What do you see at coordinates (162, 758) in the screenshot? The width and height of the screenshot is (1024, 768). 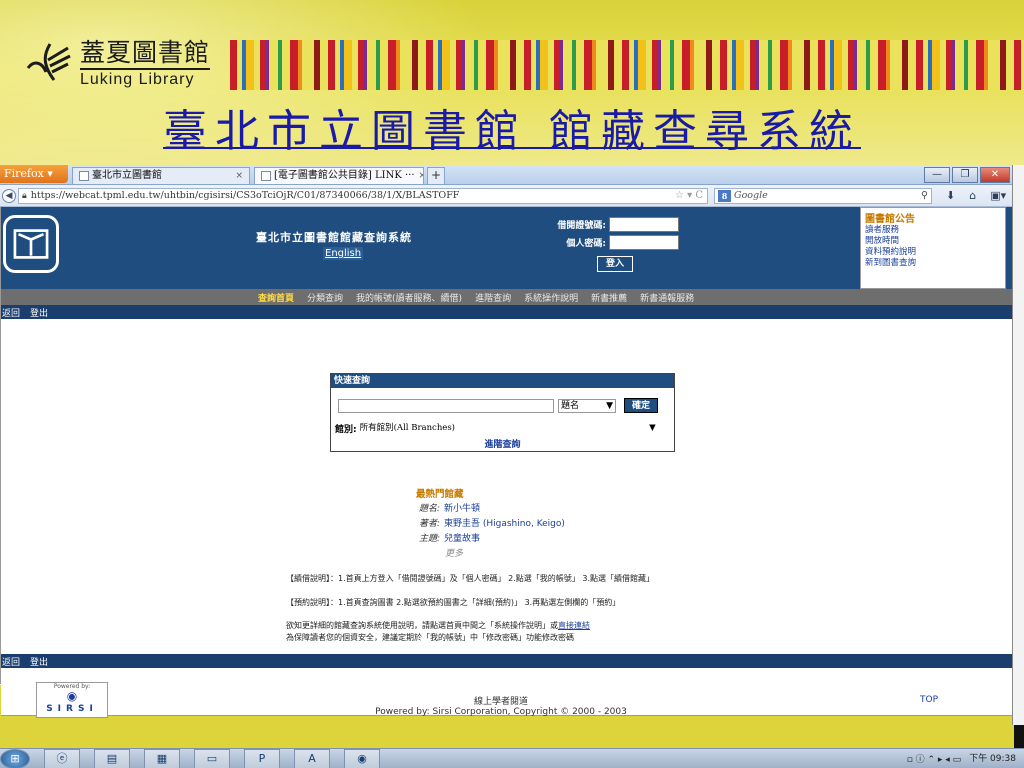 I see `briefcase-icon: ▦` at bounding box center [162, 758].